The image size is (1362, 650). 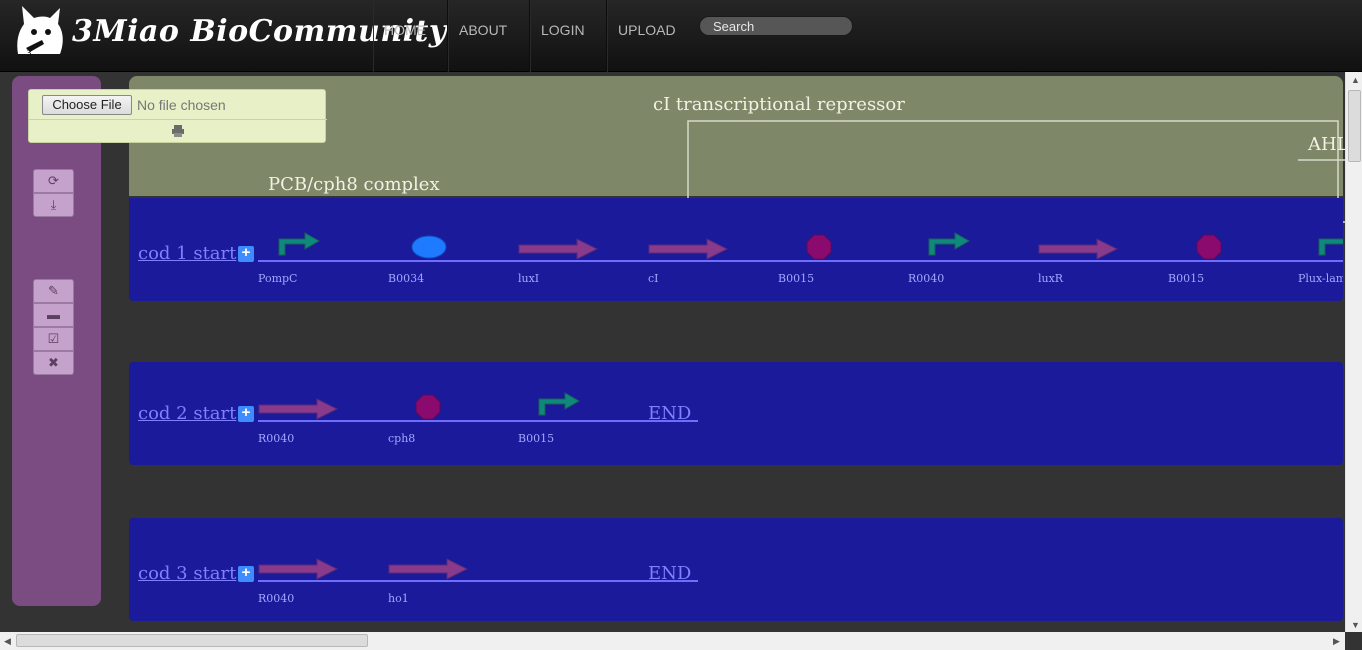 What do you see at coordinates (1354, 126) in the screenshot?
I see `vertical-scroll-thumb` at bounding box center [1354, 126].